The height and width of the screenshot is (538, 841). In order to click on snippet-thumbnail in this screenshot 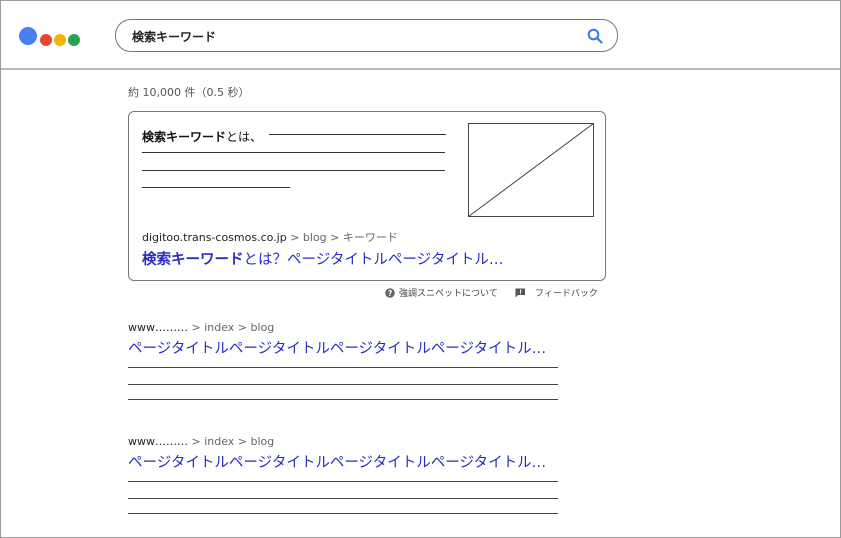, I will do `click(531, 170)`.